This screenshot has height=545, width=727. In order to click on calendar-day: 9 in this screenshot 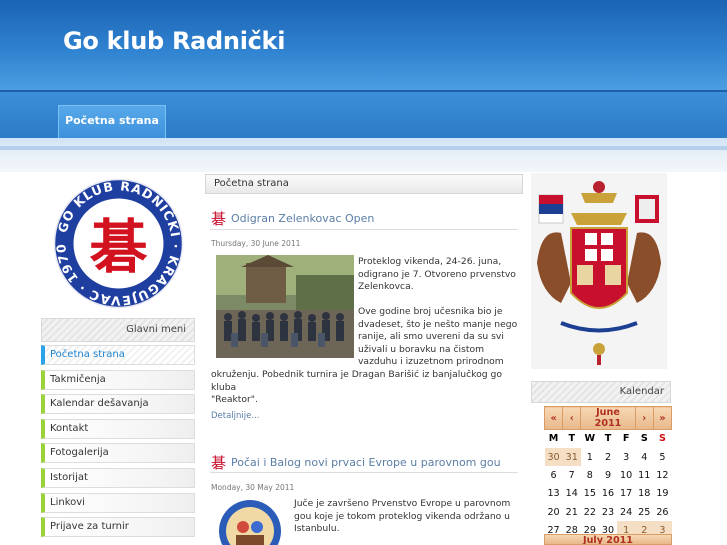, I will do `click(608, 475)`.